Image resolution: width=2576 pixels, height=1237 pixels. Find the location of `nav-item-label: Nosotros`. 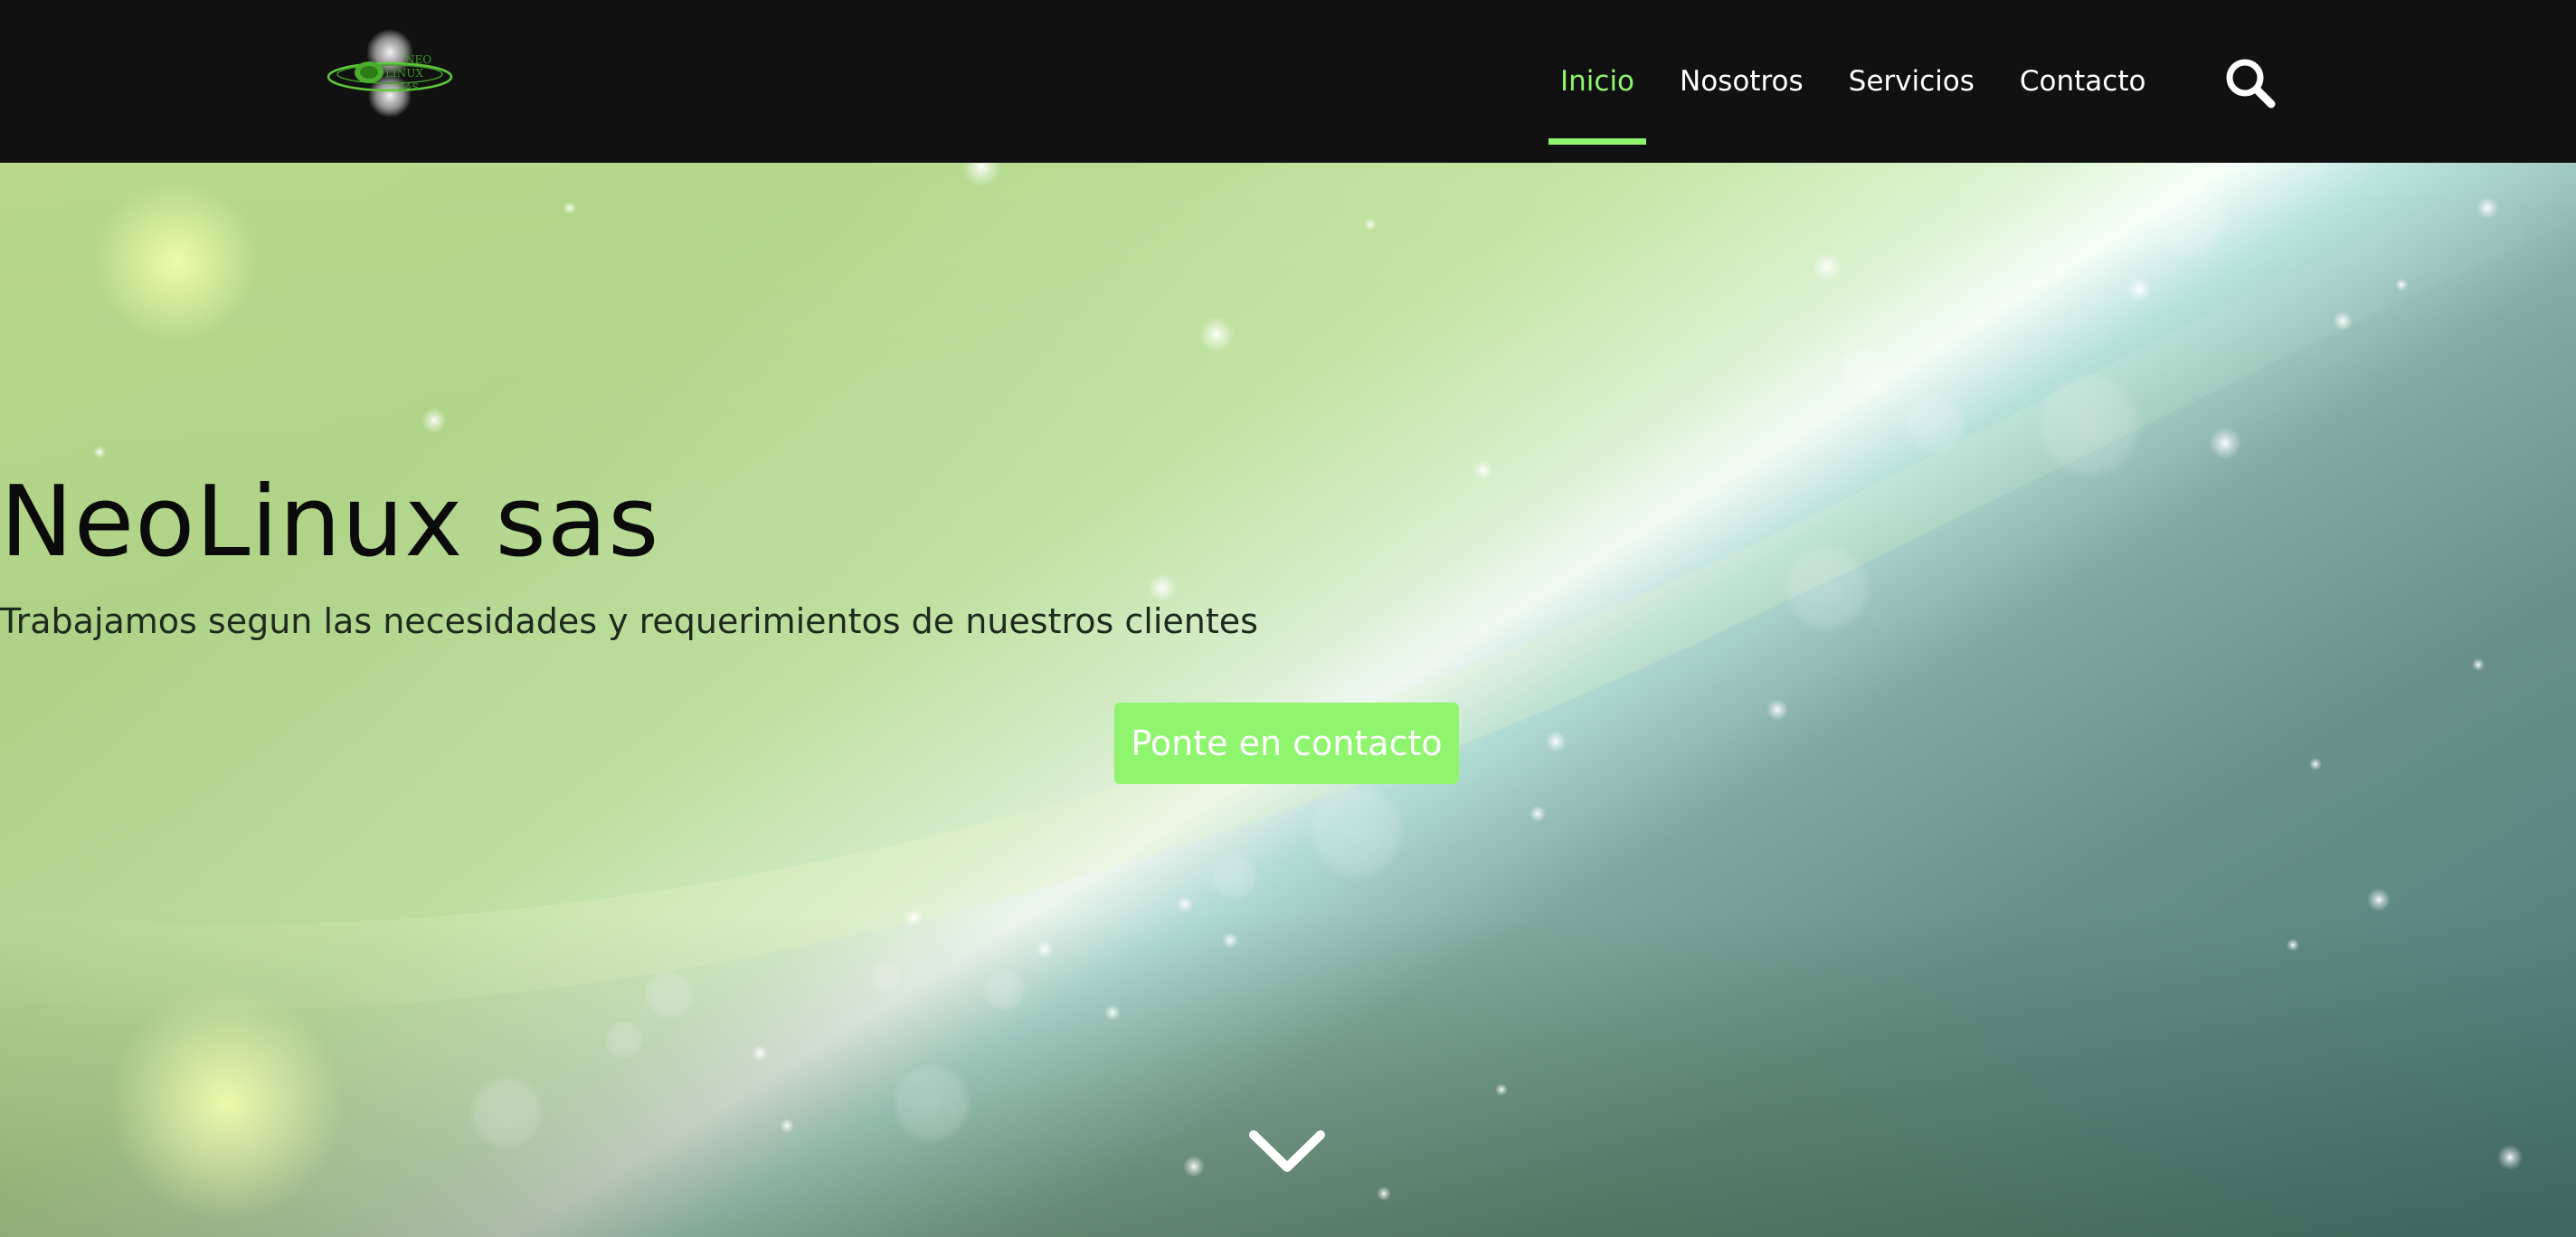

nav-item-label: Nosotros is located at coordinates (1742, 81).